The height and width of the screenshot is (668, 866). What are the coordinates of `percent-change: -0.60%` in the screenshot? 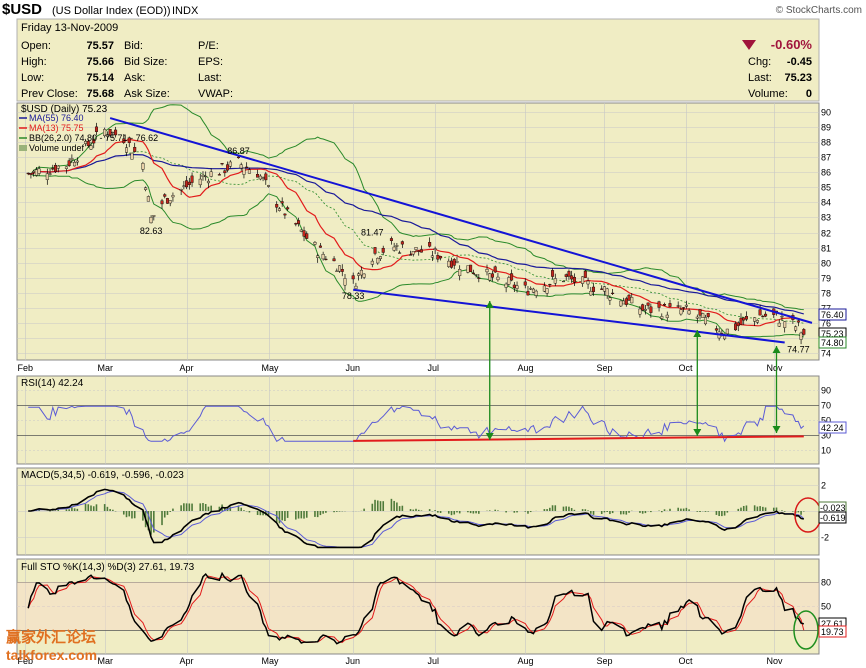 It's located at (792, 44).